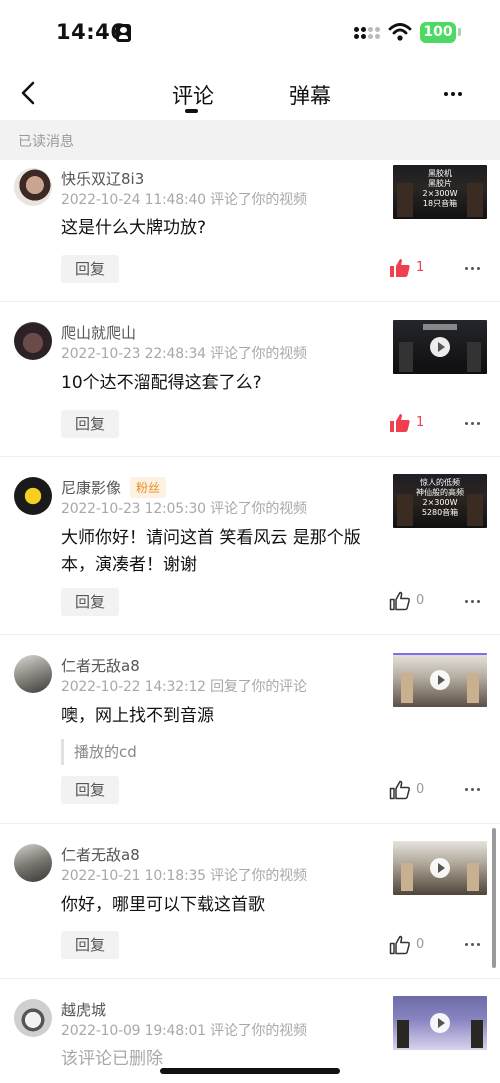 The width and height of the screenshot is (500, 1083). Describe the element at coordinates (161, 383) in the screenshot. I see `comment-text: 10个达不溜配得这套了么?` at that location.